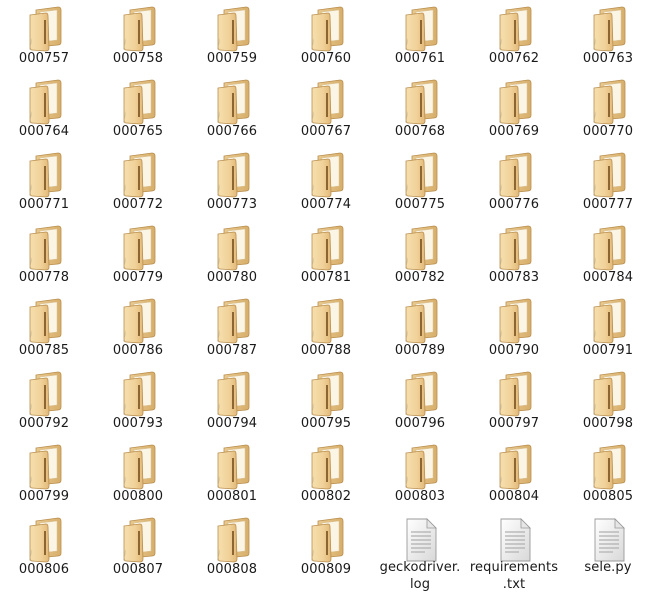 This screenshot has width=665, height=604. Describe the element at coordinates (138, 547) in the screenshot. I see `folder-item: 000807` at that location.